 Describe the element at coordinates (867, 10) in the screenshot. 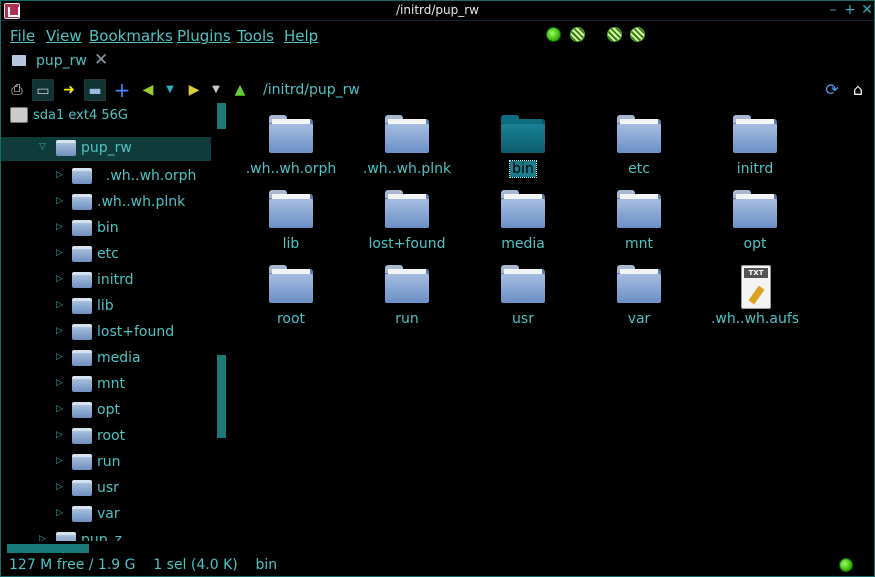

I see `close-window-button: ✕` at that location.